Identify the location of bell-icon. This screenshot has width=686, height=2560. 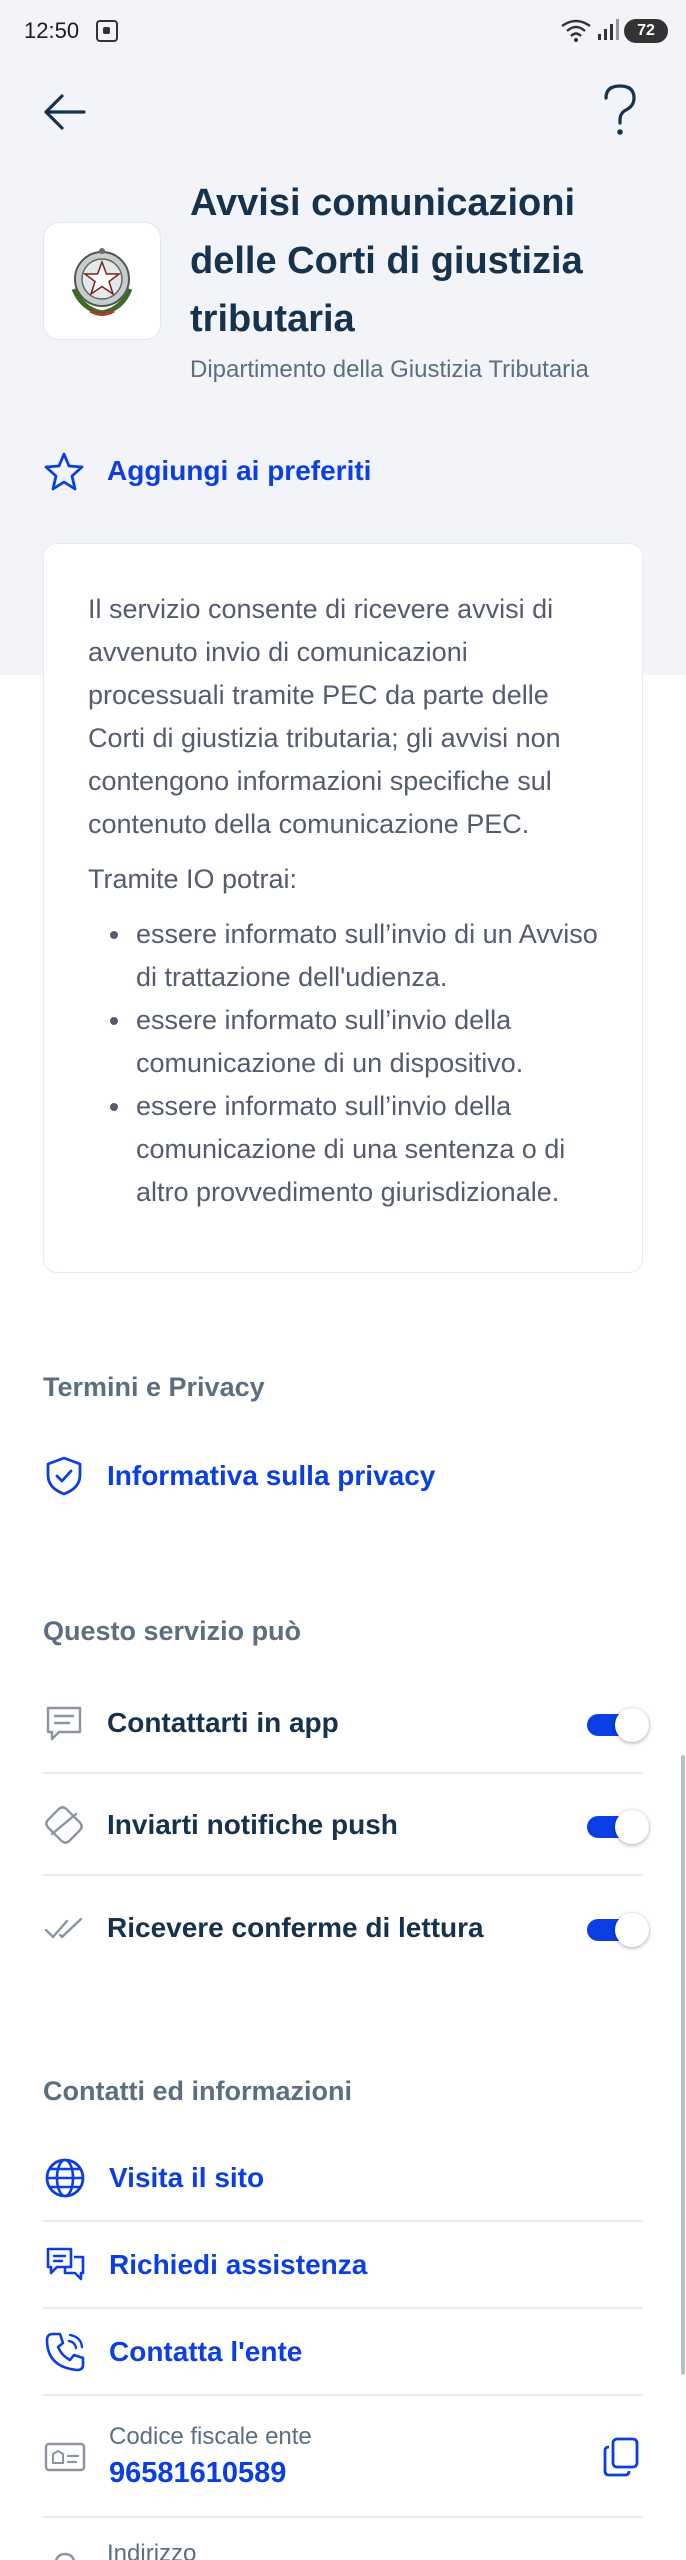
(64, 1825).